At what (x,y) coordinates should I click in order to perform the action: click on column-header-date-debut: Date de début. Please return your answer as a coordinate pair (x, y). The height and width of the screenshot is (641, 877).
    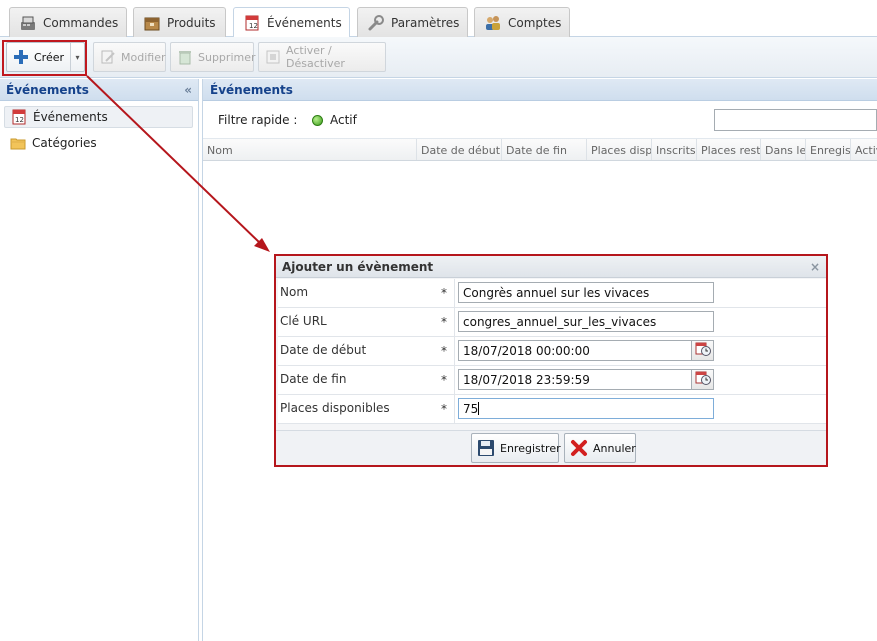
    Looking at the image, I should click on (459, 149).